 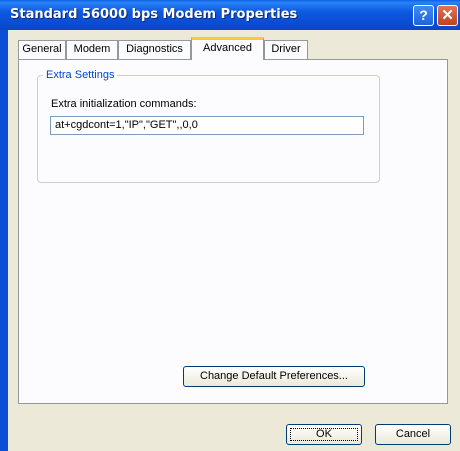 I want to click on ok-button: OK, so click(x=324, y=434).